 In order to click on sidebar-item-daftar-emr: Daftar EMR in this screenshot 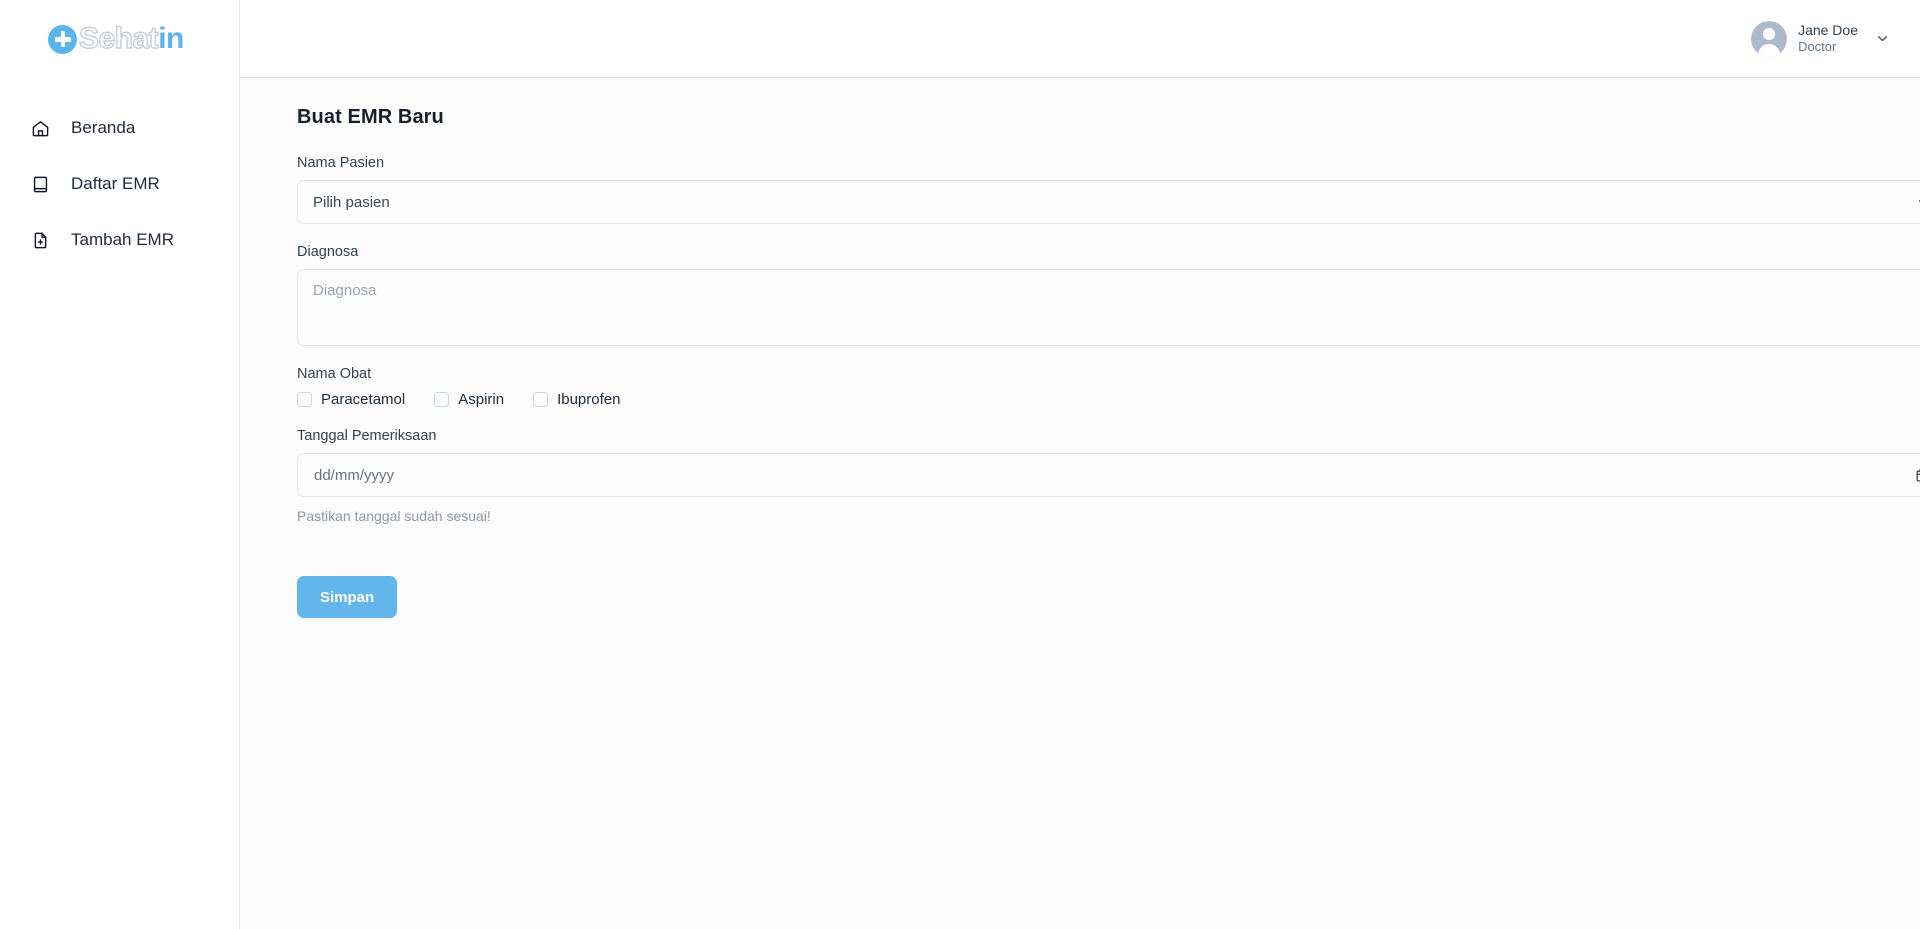, I will do `click(119, 184)`.